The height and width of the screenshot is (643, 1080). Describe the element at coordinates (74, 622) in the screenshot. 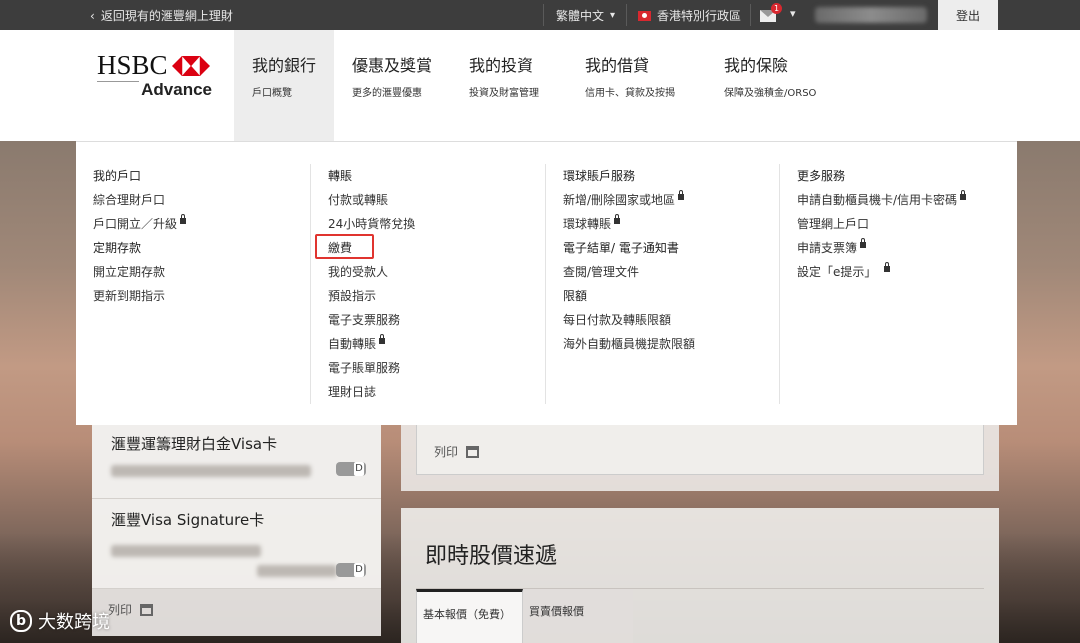

I see `watermark-text: 大数跨境` at that location.